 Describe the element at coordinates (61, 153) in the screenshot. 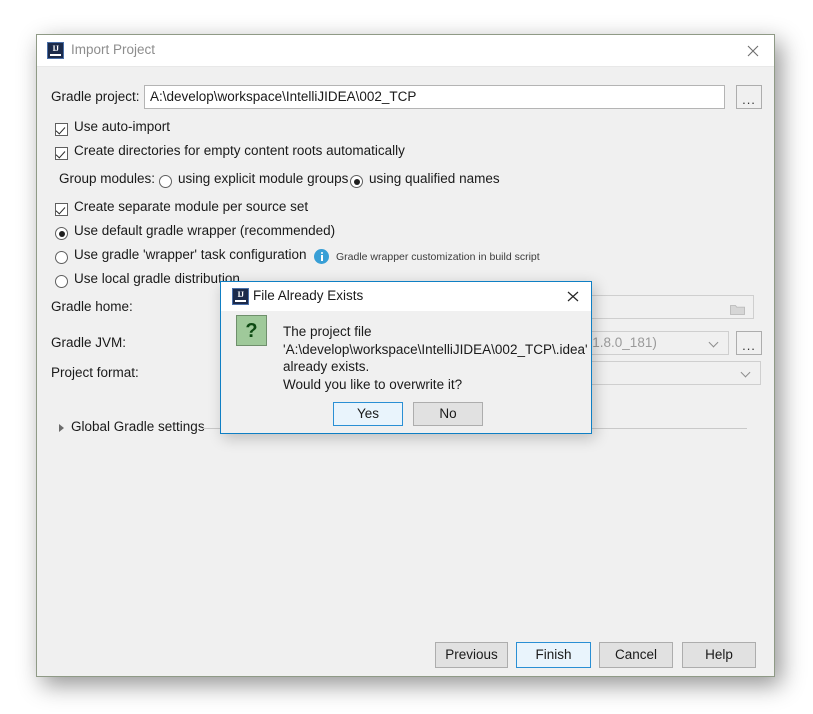

I see `create-directories-checkbox` at that location.